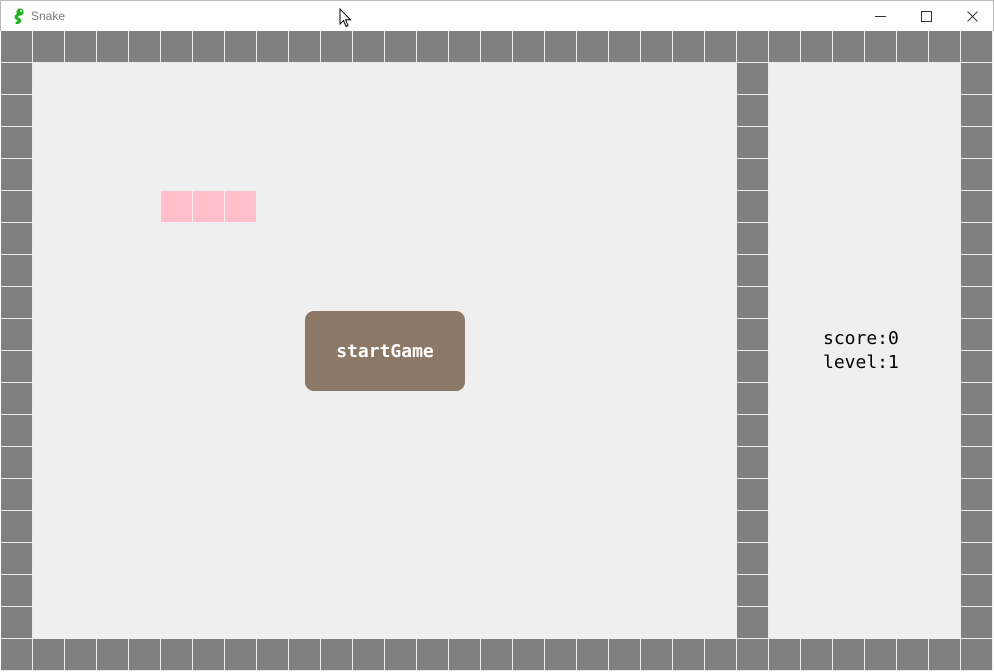 The height and width of the screenshot is (672, 994). Describe the element at coordinates (861, 362) in the screenshot. I see `level-label: level:1` at that location.